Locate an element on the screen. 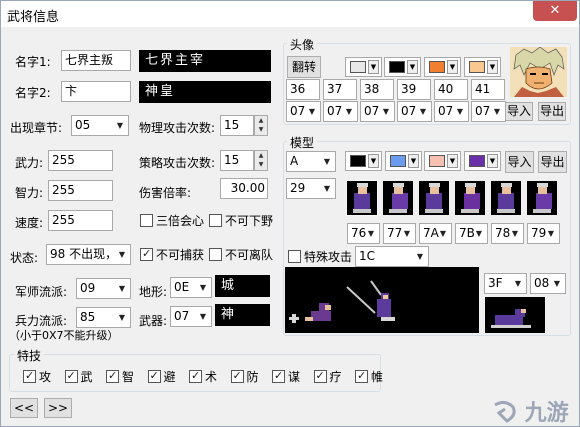 The width and height of the screenshot is (580, 427). force-label: 武力: is located at coordinates (29, 163).